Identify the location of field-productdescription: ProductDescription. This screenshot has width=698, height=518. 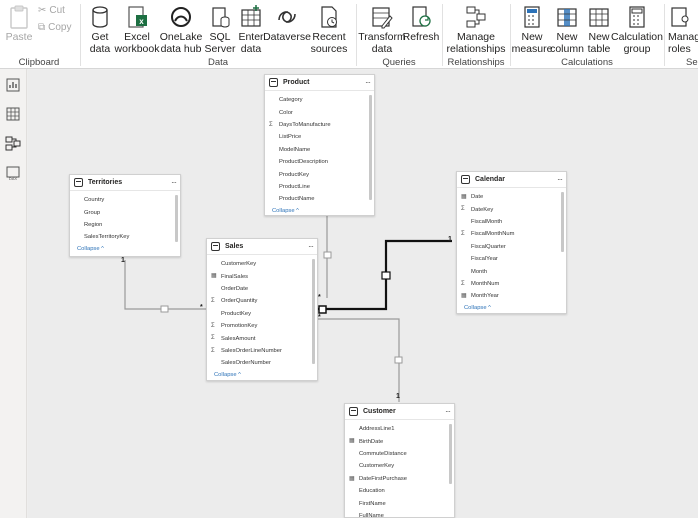
(319, 162).